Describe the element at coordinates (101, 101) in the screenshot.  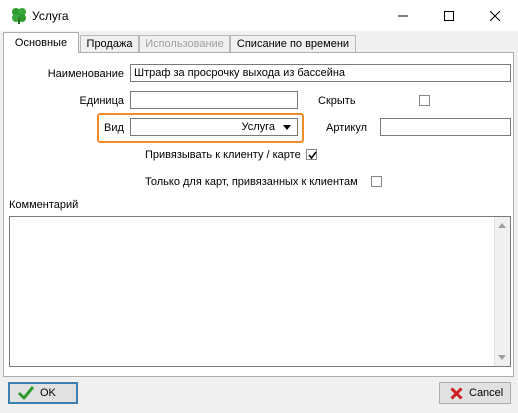
I see `unit-label: Единица` at that location.